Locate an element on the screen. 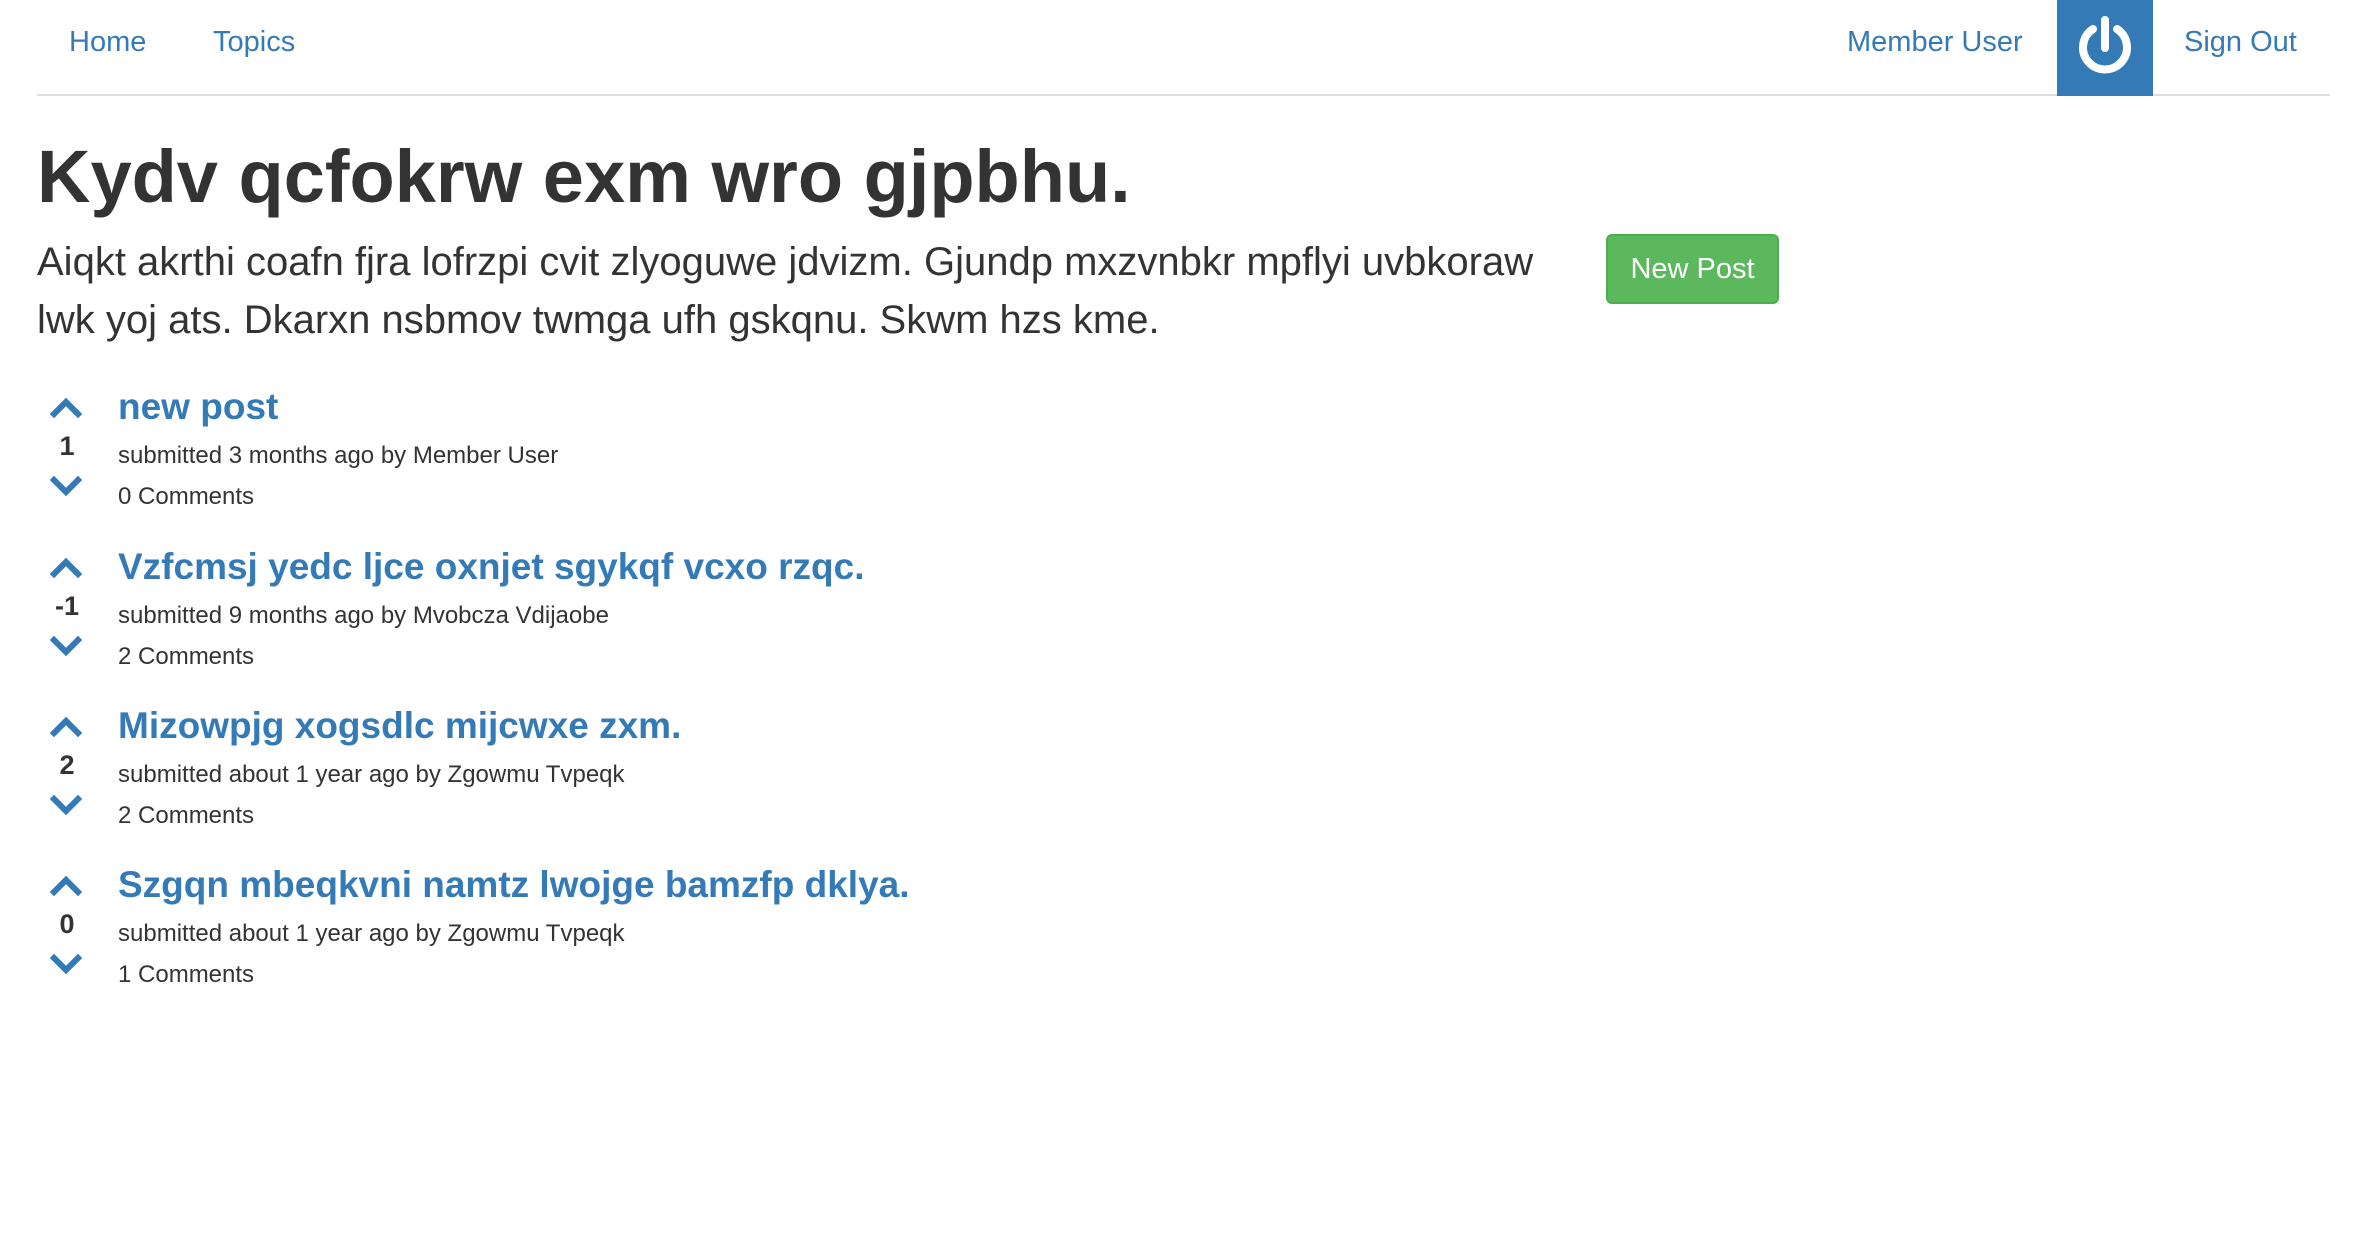 The width and height of the screenshot is (2360, 1244). post-title-link: new post is located at coordinates (198, 407).